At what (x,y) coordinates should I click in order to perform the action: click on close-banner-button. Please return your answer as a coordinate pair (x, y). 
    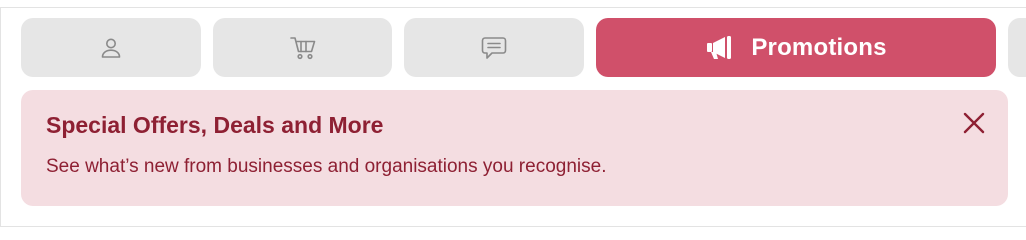
    Looking at the image, I should click on (974, 125).